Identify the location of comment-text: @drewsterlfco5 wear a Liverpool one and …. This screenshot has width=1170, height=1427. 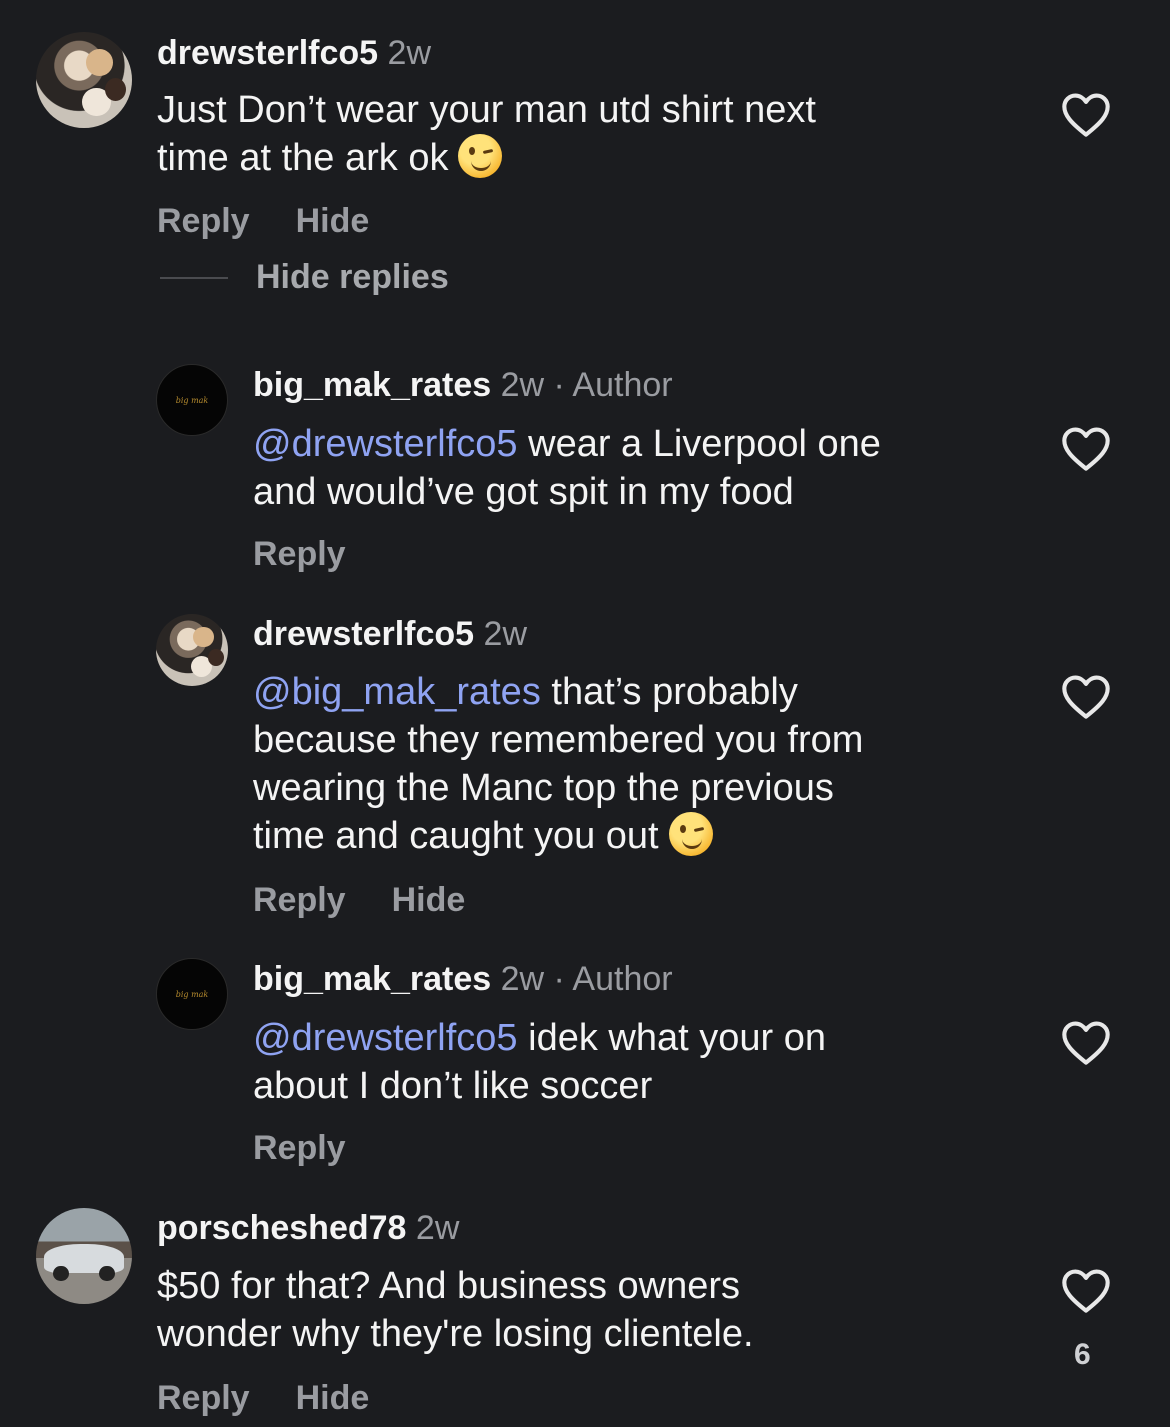
(567, 468).